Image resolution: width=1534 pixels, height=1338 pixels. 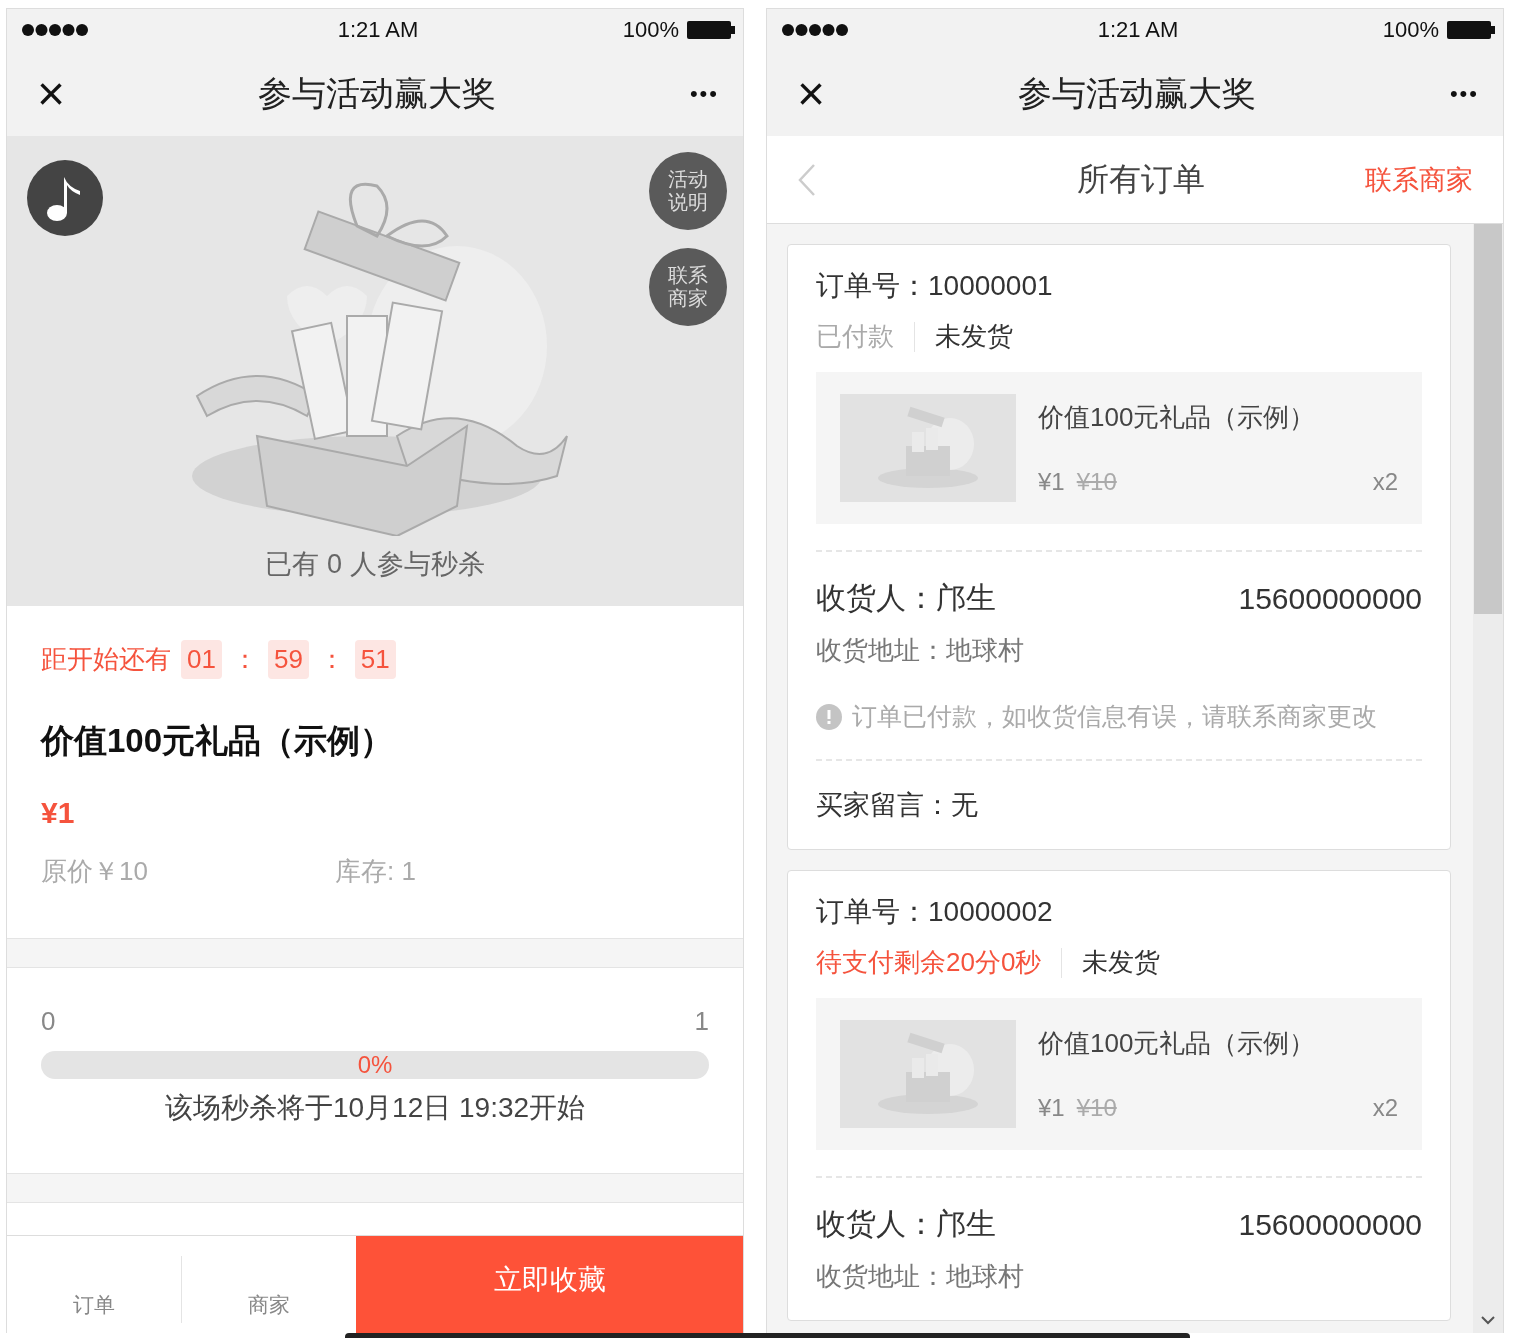 What do you see at coordinates (935, 286) in the screenshot?
I see `order-number: 订单号：10000001` at bounding box center [935, 286].